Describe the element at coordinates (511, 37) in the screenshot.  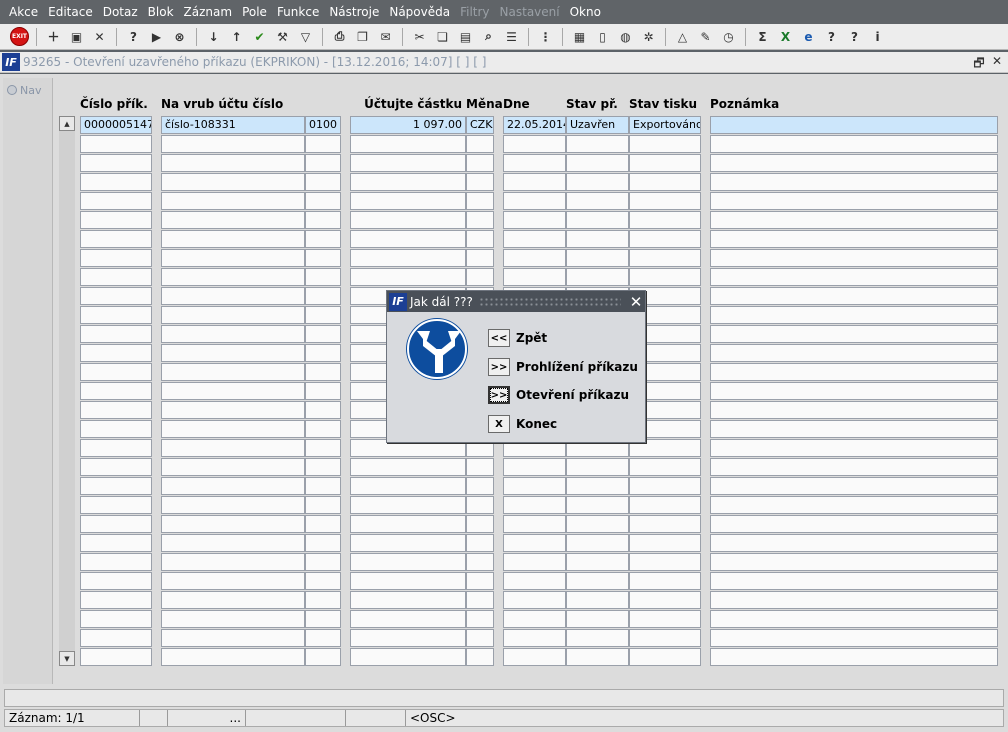
I see `list-icon: ☰` at that location.